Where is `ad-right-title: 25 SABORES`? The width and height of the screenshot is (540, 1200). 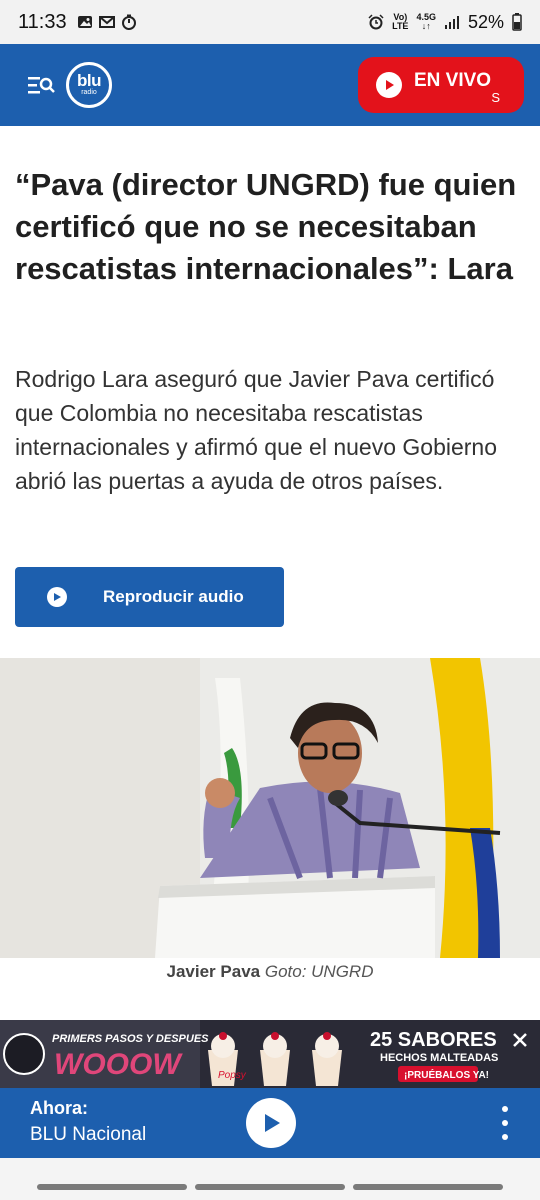
ad-right-title: 25 SABORES is located at coordinates (433, 1040).